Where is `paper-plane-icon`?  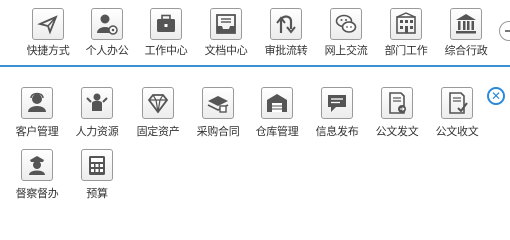
paper-plane-icon is located at coordinates (48, 24).